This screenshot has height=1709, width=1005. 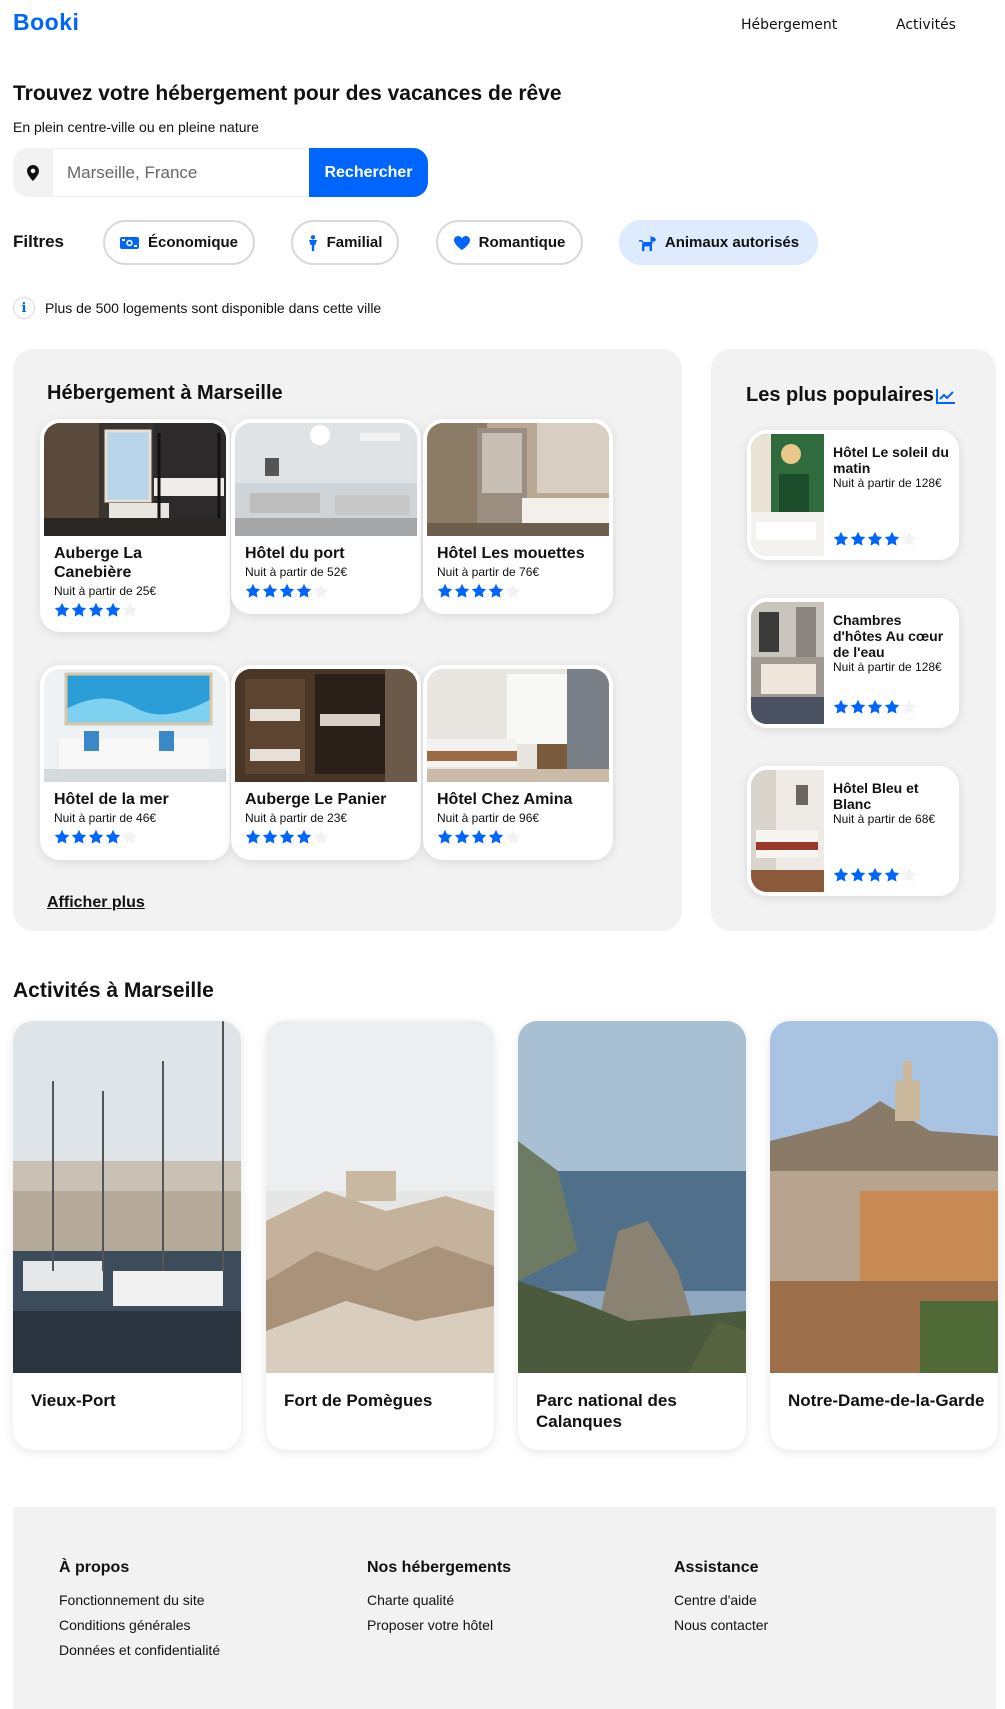 I want to click on lodging-card: Auberge Le Panier Nuit à partir de 23€, so click(x=326, y=762).